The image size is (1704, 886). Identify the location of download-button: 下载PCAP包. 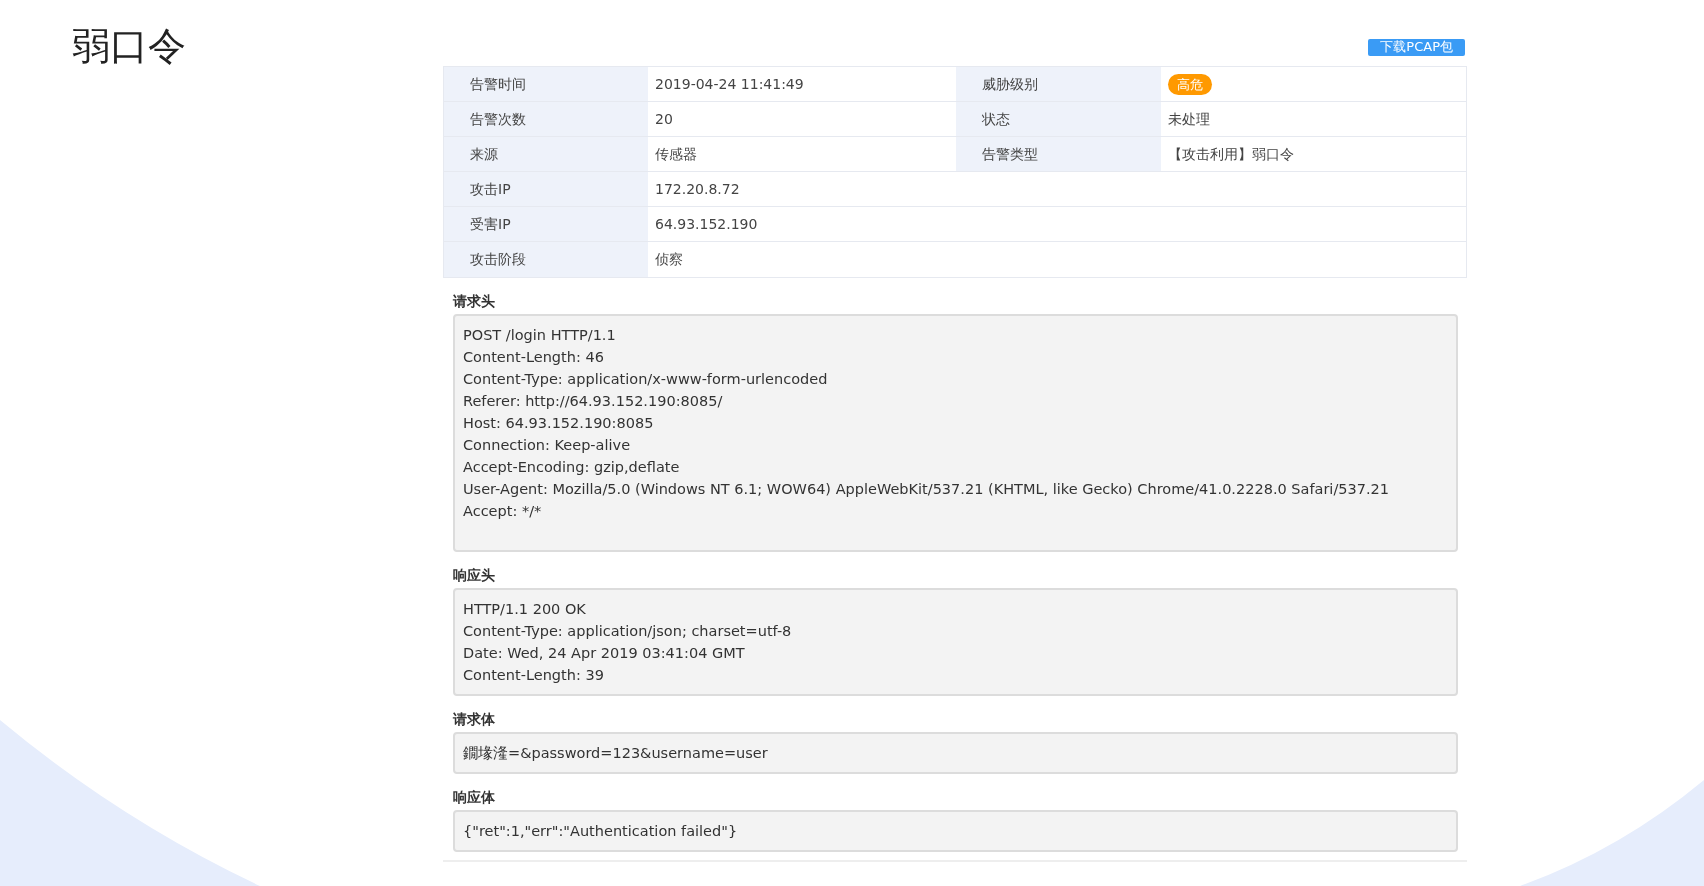
(1416, 47).